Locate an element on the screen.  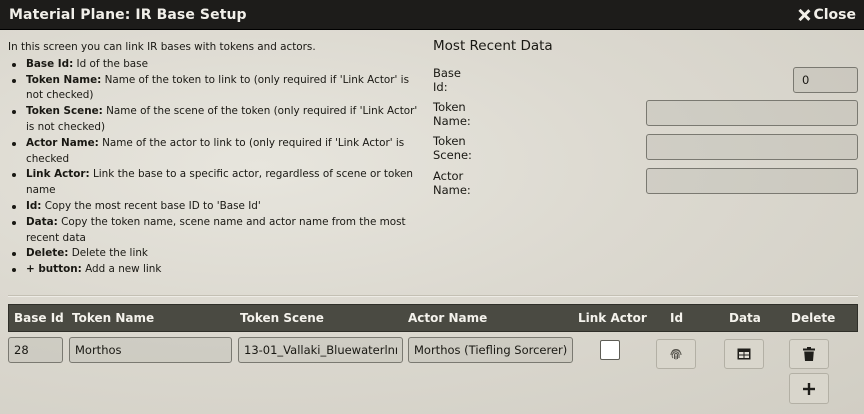
header-data: Data is located at coordinates (745, 318).